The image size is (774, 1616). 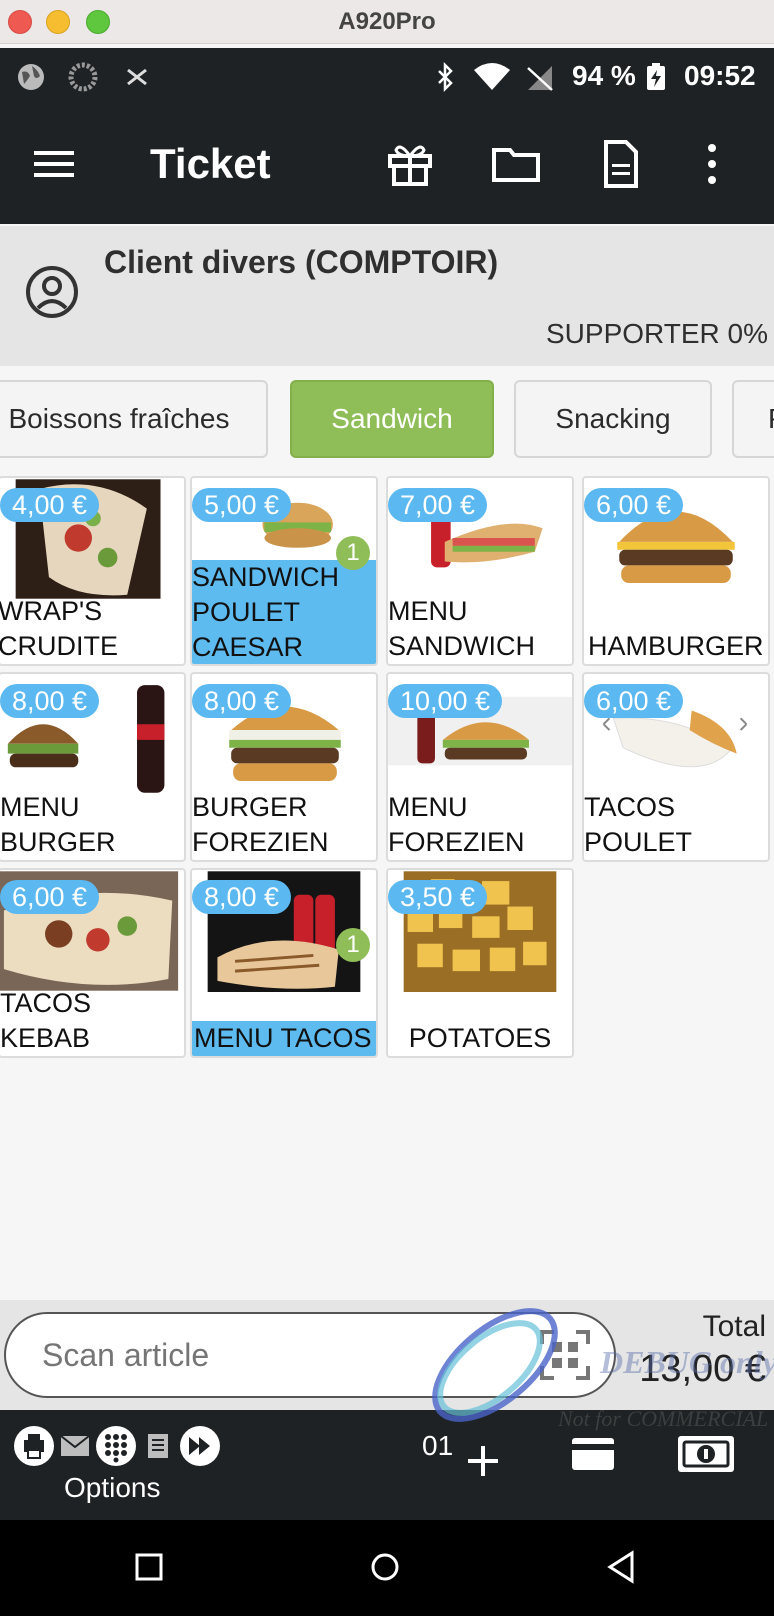 I want to click on product-menu-sandwich: 7,00 € MENU SANDWICH, so click(x=480, y=571).